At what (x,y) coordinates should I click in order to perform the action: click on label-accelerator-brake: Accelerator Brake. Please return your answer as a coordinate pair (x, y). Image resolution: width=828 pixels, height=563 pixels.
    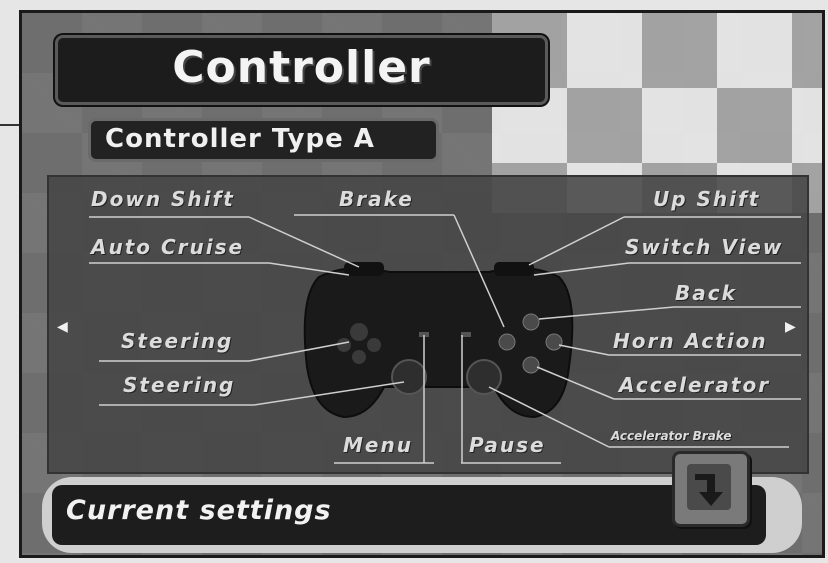
    Looking at the image, I should click on (671, 436).